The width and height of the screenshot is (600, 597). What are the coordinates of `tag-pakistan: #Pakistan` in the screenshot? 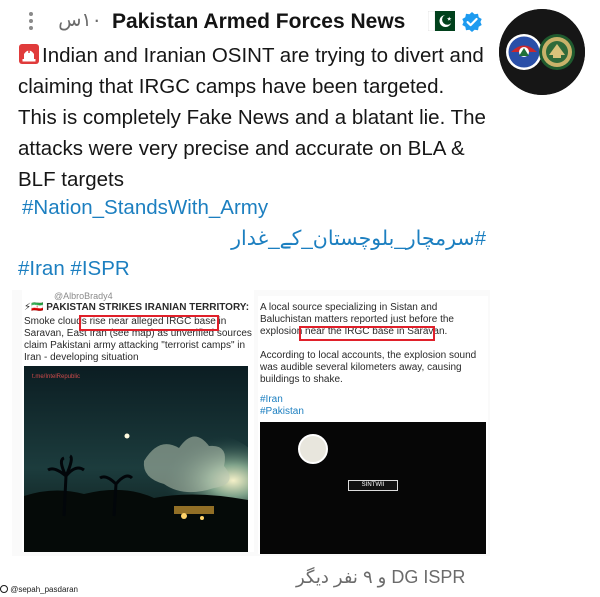 It's located at (282, 411).